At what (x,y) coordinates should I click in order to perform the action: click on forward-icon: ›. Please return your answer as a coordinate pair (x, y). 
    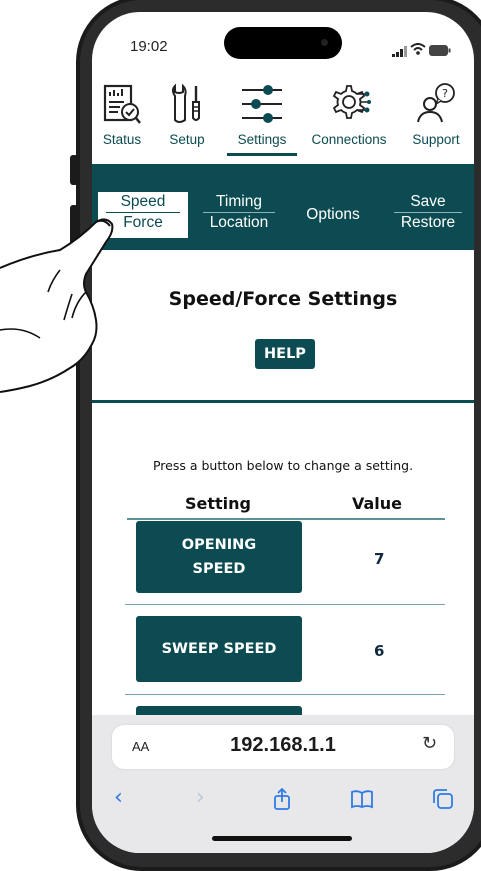
    Looking at the image, I should click on (200, 797).